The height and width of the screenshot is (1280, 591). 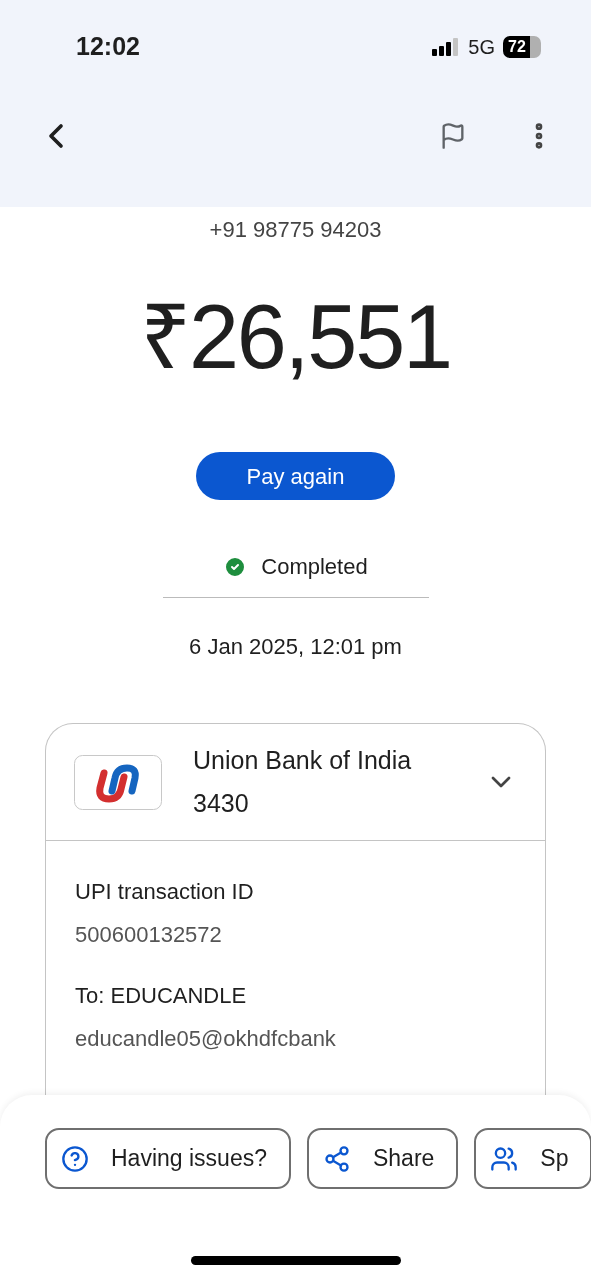 I want to click on detail-value: educandle05@okhdfcbank, so click(x=206, y=1039).